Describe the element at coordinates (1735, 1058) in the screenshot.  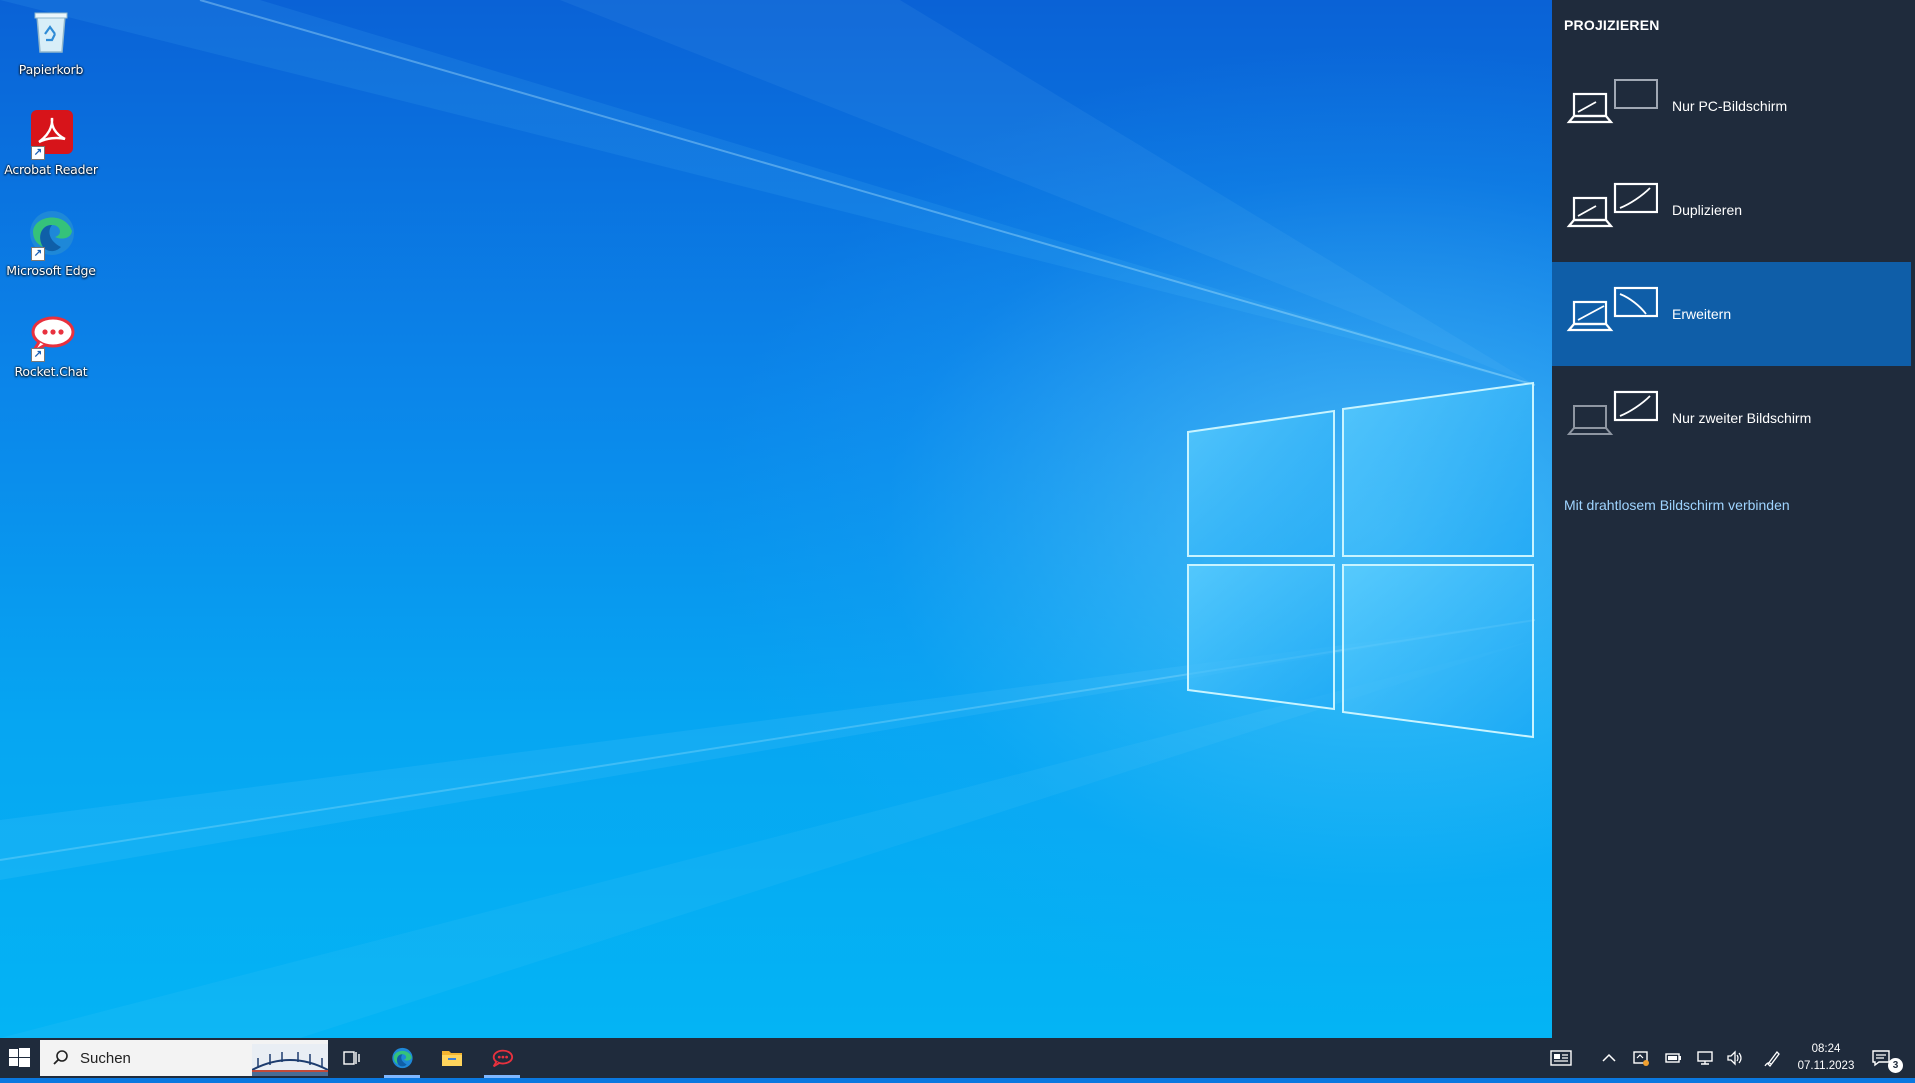
I see `volume-icon` at that location.